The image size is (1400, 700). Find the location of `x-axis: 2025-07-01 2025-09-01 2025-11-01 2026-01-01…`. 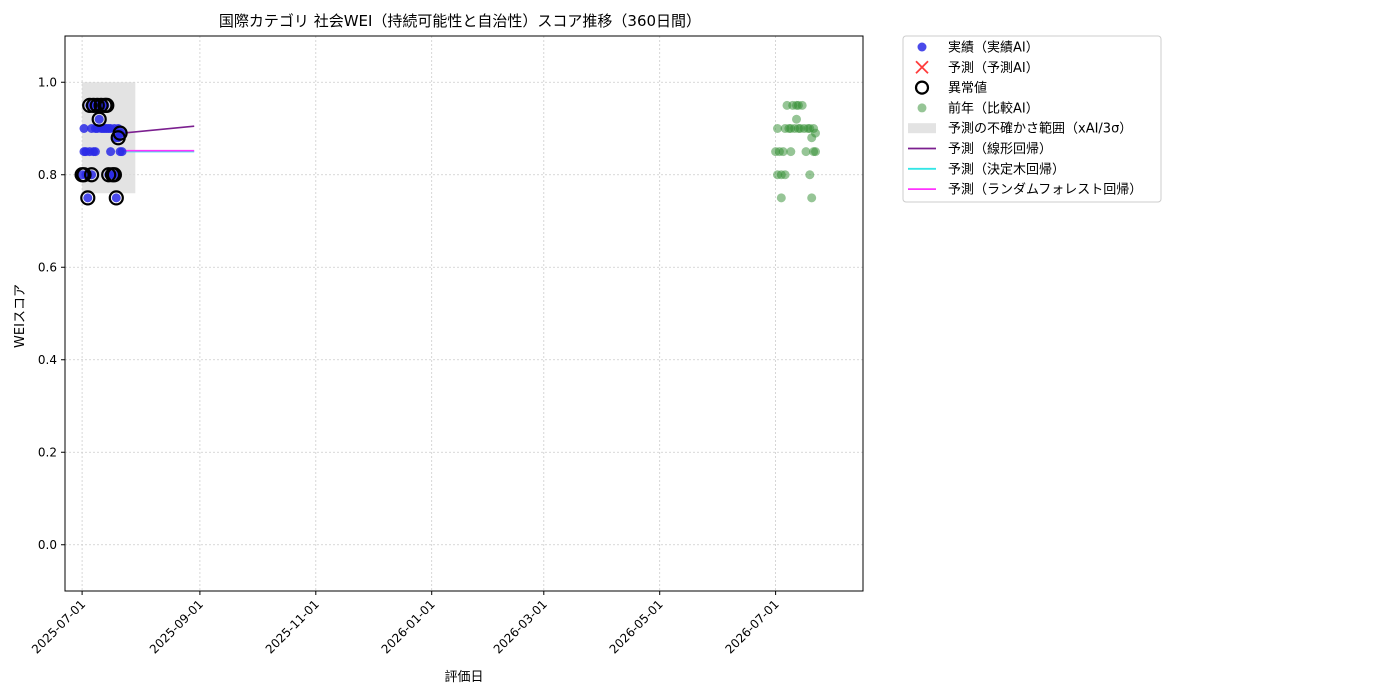

x-axis: 2025-07-01 2025-09-01 2025-11-01 2026-01-01… is located at coordinates (405, 623).